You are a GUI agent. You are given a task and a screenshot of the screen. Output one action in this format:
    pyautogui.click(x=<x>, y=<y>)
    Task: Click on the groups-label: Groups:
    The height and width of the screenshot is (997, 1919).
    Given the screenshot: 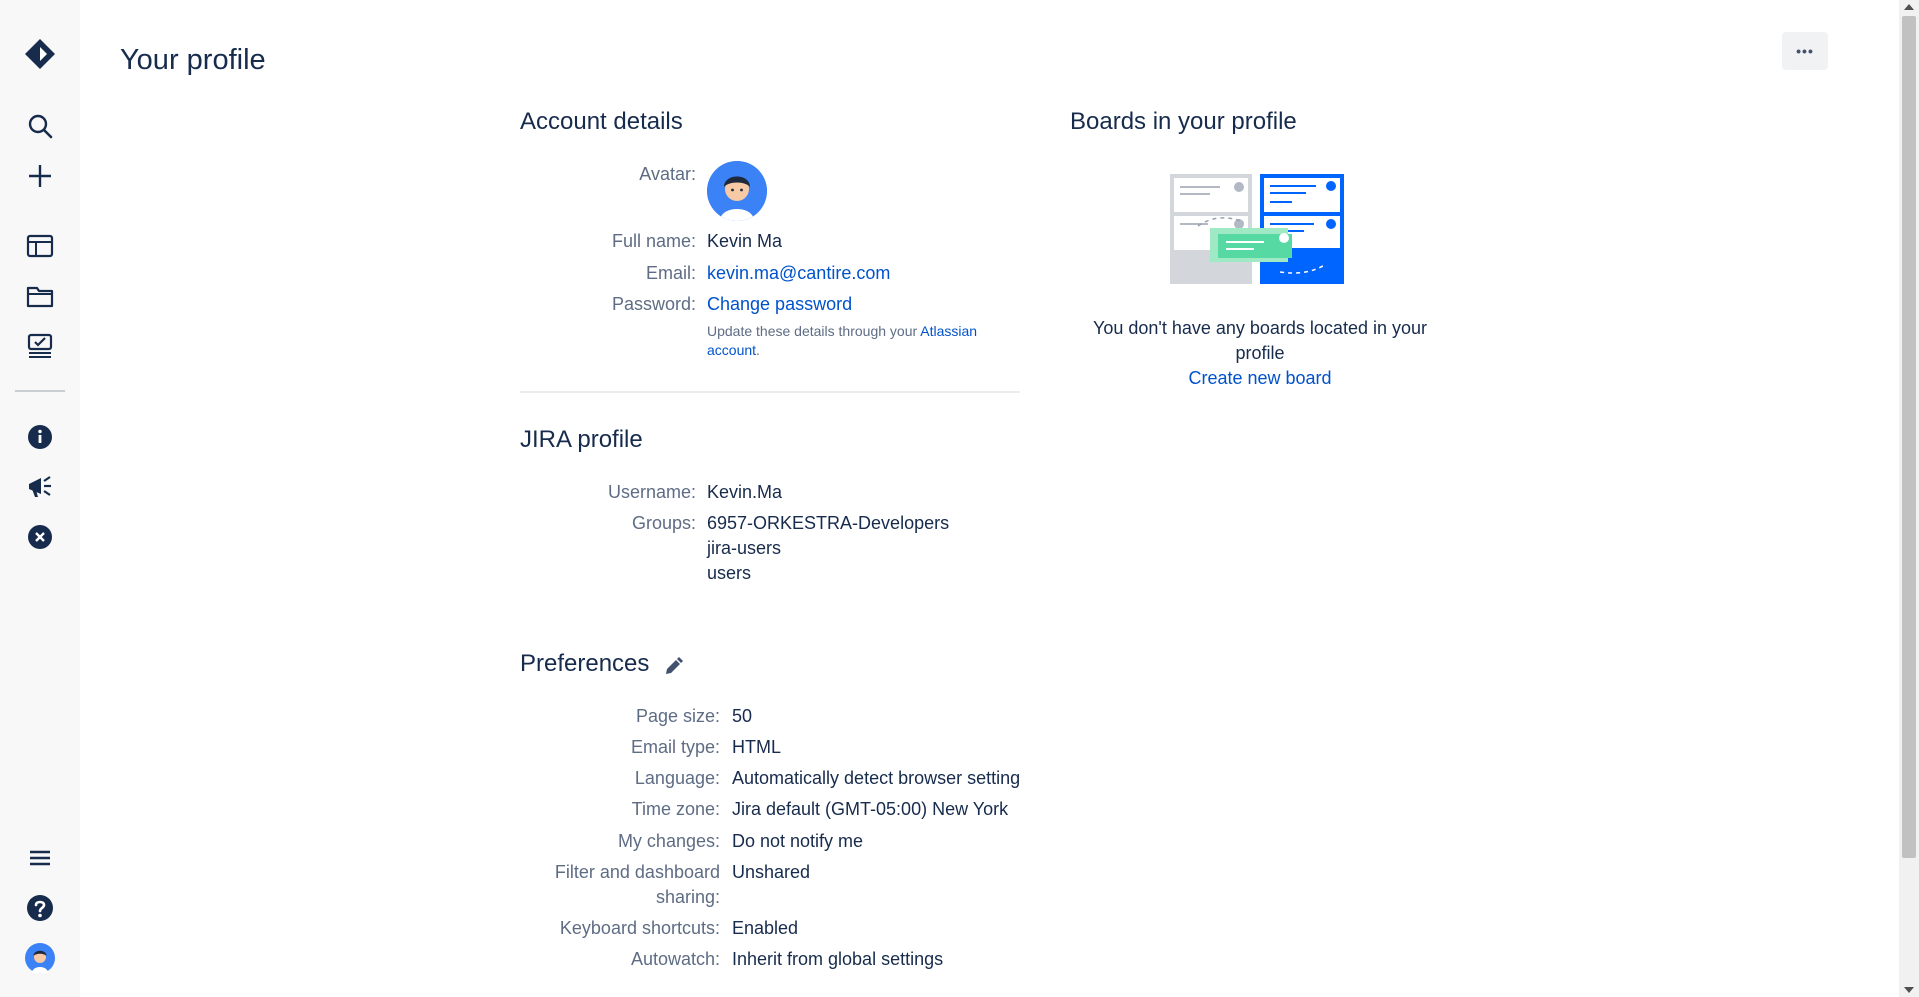 What is the action you would take?
    pyautogui.click(x=663, y=523)
    